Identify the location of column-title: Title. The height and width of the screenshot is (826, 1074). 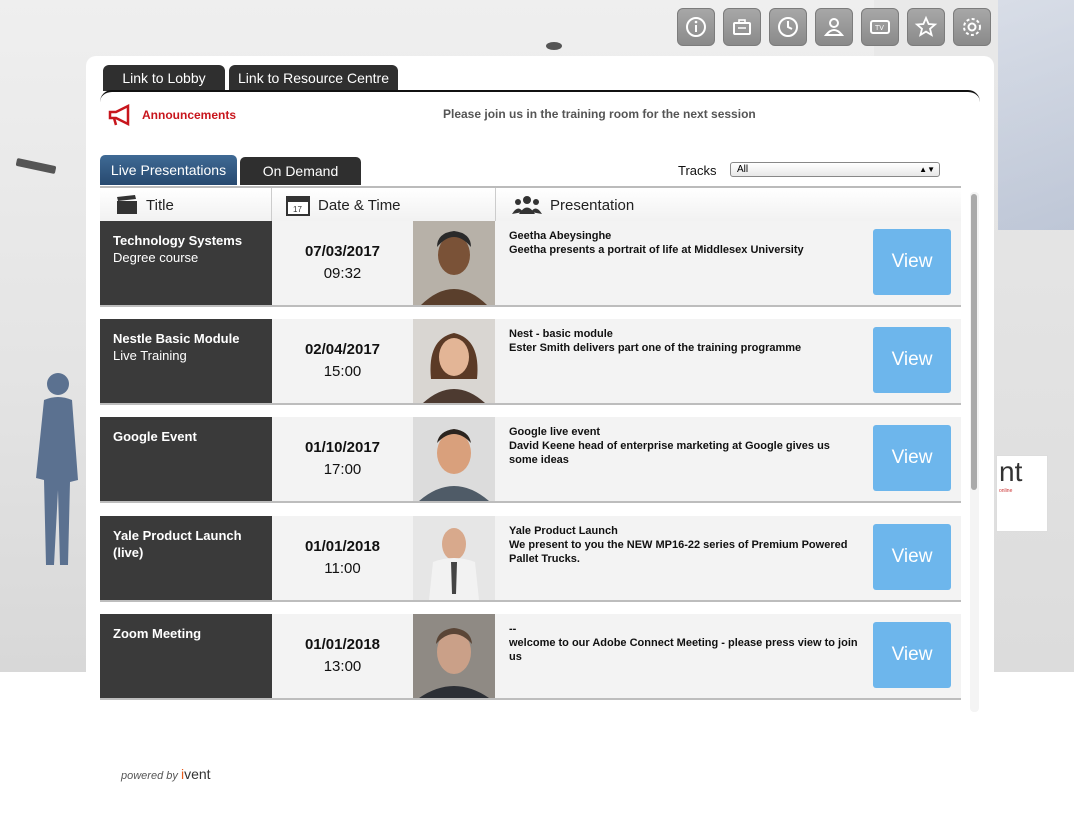
(186, 205).